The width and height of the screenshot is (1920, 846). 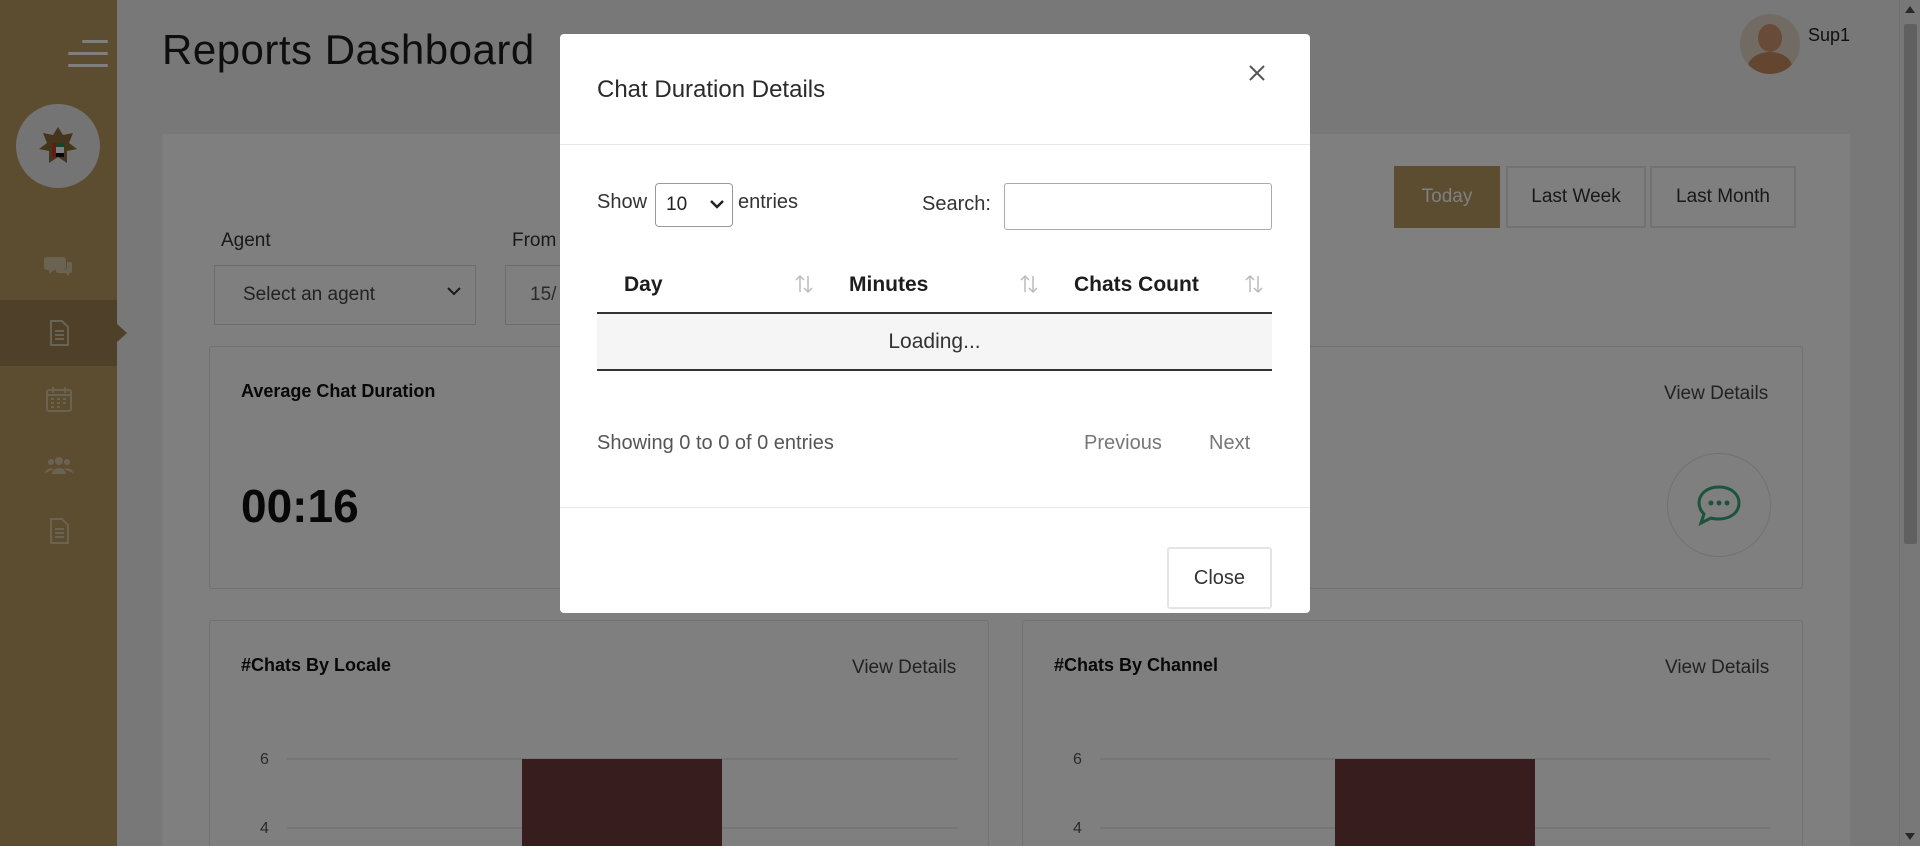 What do you see at coordinates (622, 202) in the screenshot?
I see `show-label: Show` at bounding box center [622, 202].